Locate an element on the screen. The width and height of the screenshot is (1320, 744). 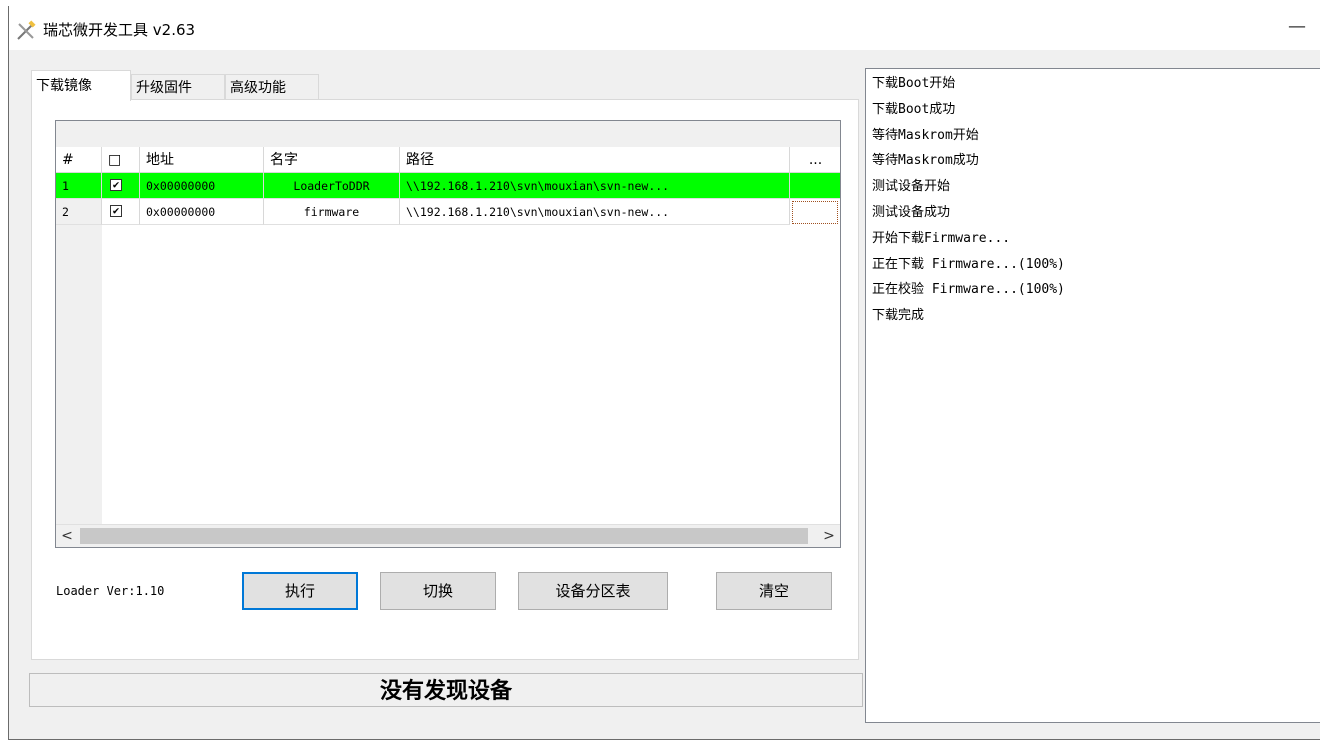
scroll-thumb is located at coordinates (444, 536).